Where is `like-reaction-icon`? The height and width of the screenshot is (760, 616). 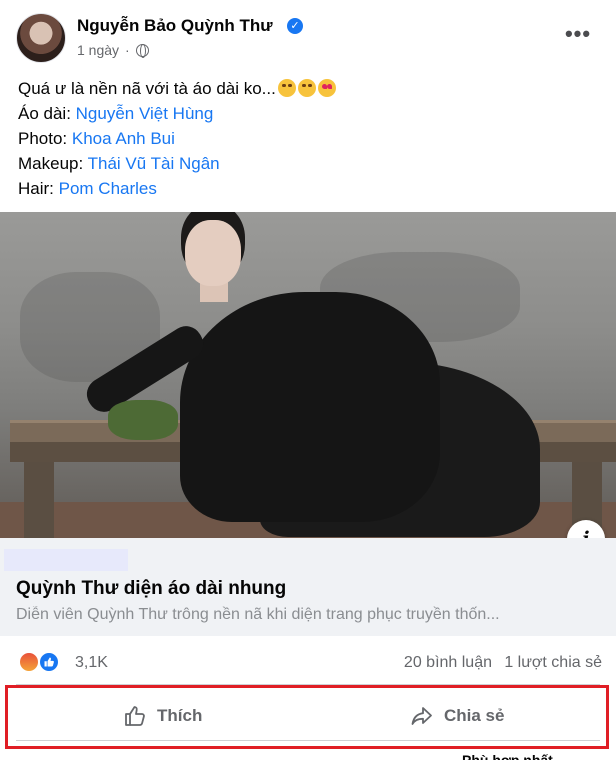 like-reaction-icon is located at coordinates (49, 662).